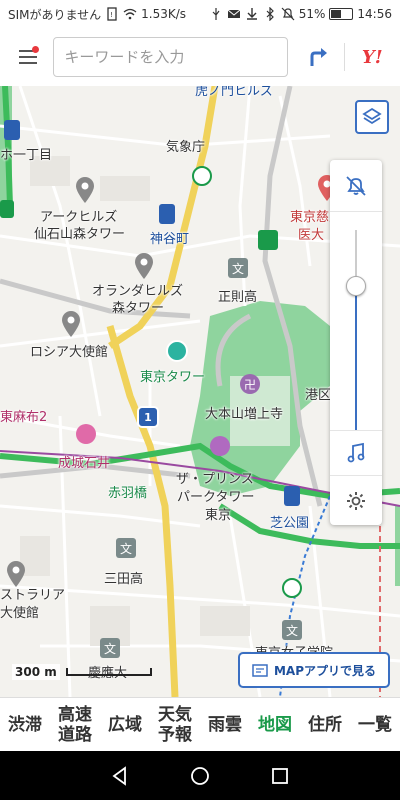 Image resolution: width=400 pixels, height=800 pixels. I want to click on yahoo-logo-text: Y!, so click(372, 57).